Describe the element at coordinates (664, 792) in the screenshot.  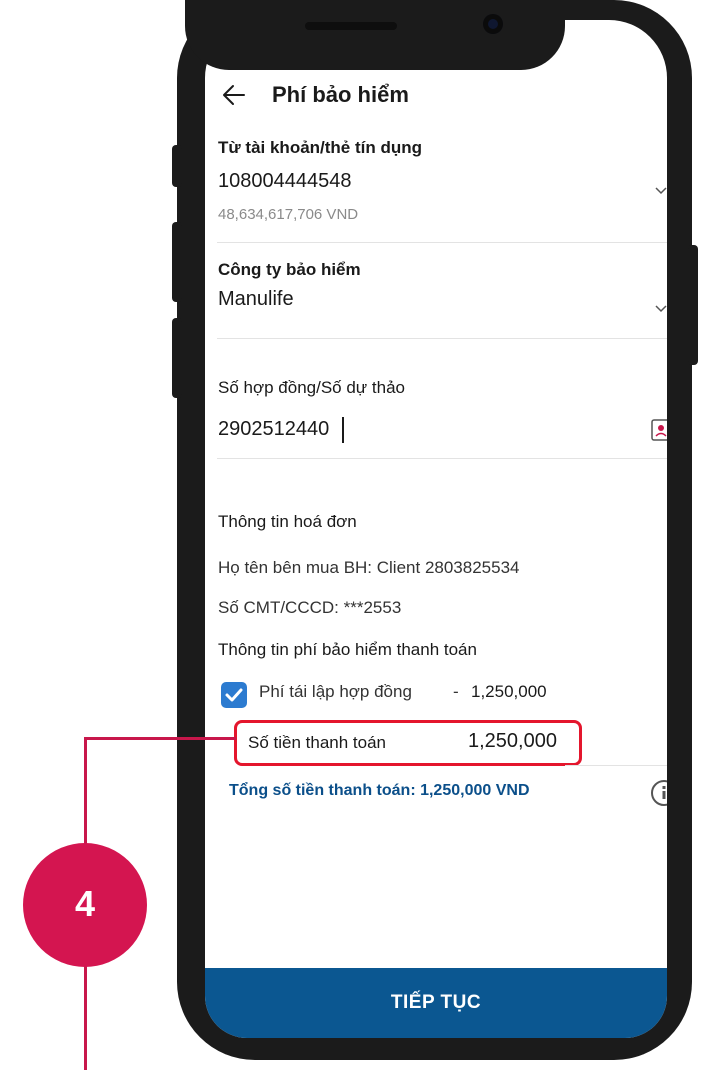
I see `info-glyph` at that location.